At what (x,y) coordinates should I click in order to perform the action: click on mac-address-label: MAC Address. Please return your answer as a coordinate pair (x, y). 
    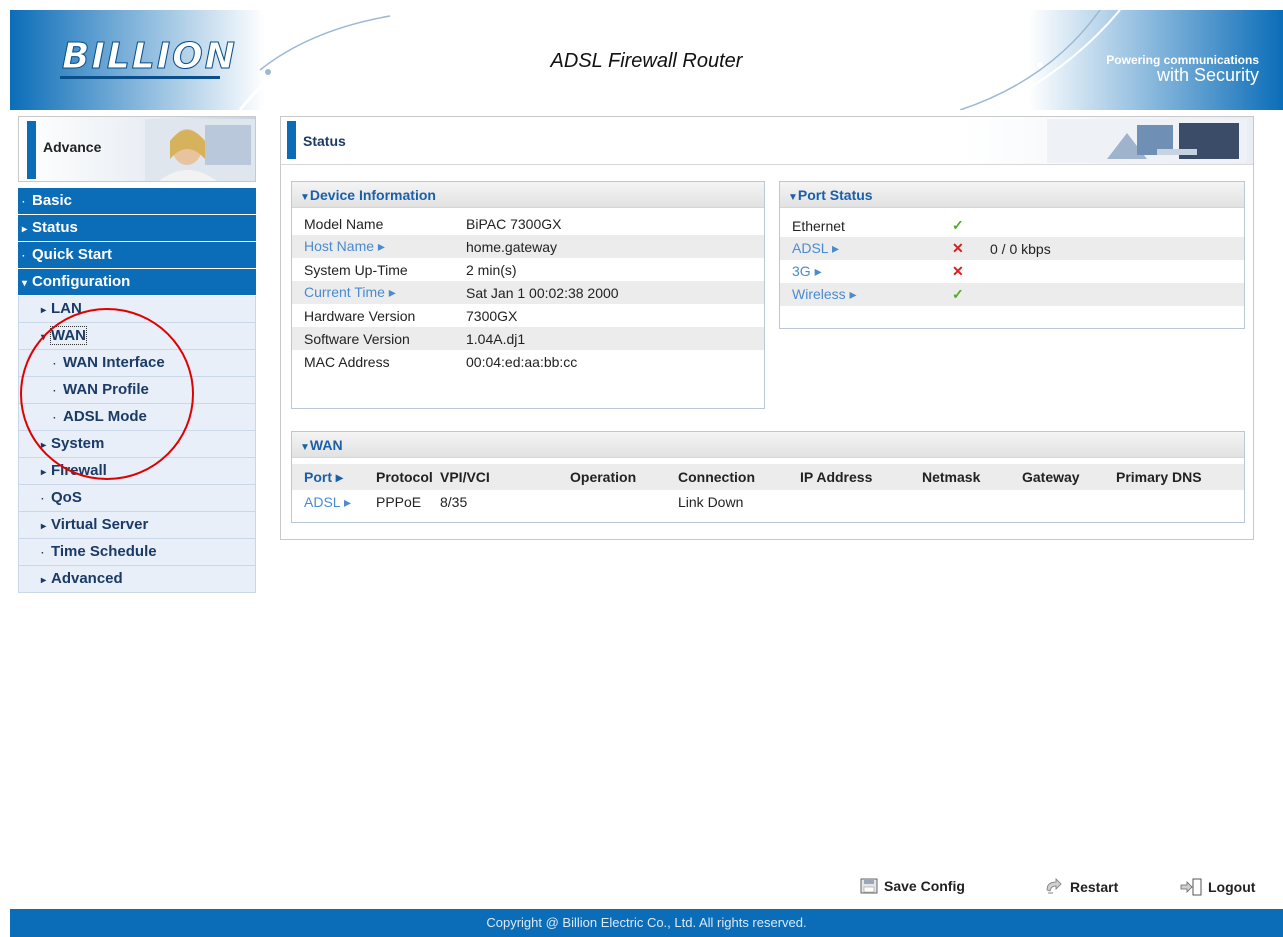
    Looking at the image, I should click on (347, 361).